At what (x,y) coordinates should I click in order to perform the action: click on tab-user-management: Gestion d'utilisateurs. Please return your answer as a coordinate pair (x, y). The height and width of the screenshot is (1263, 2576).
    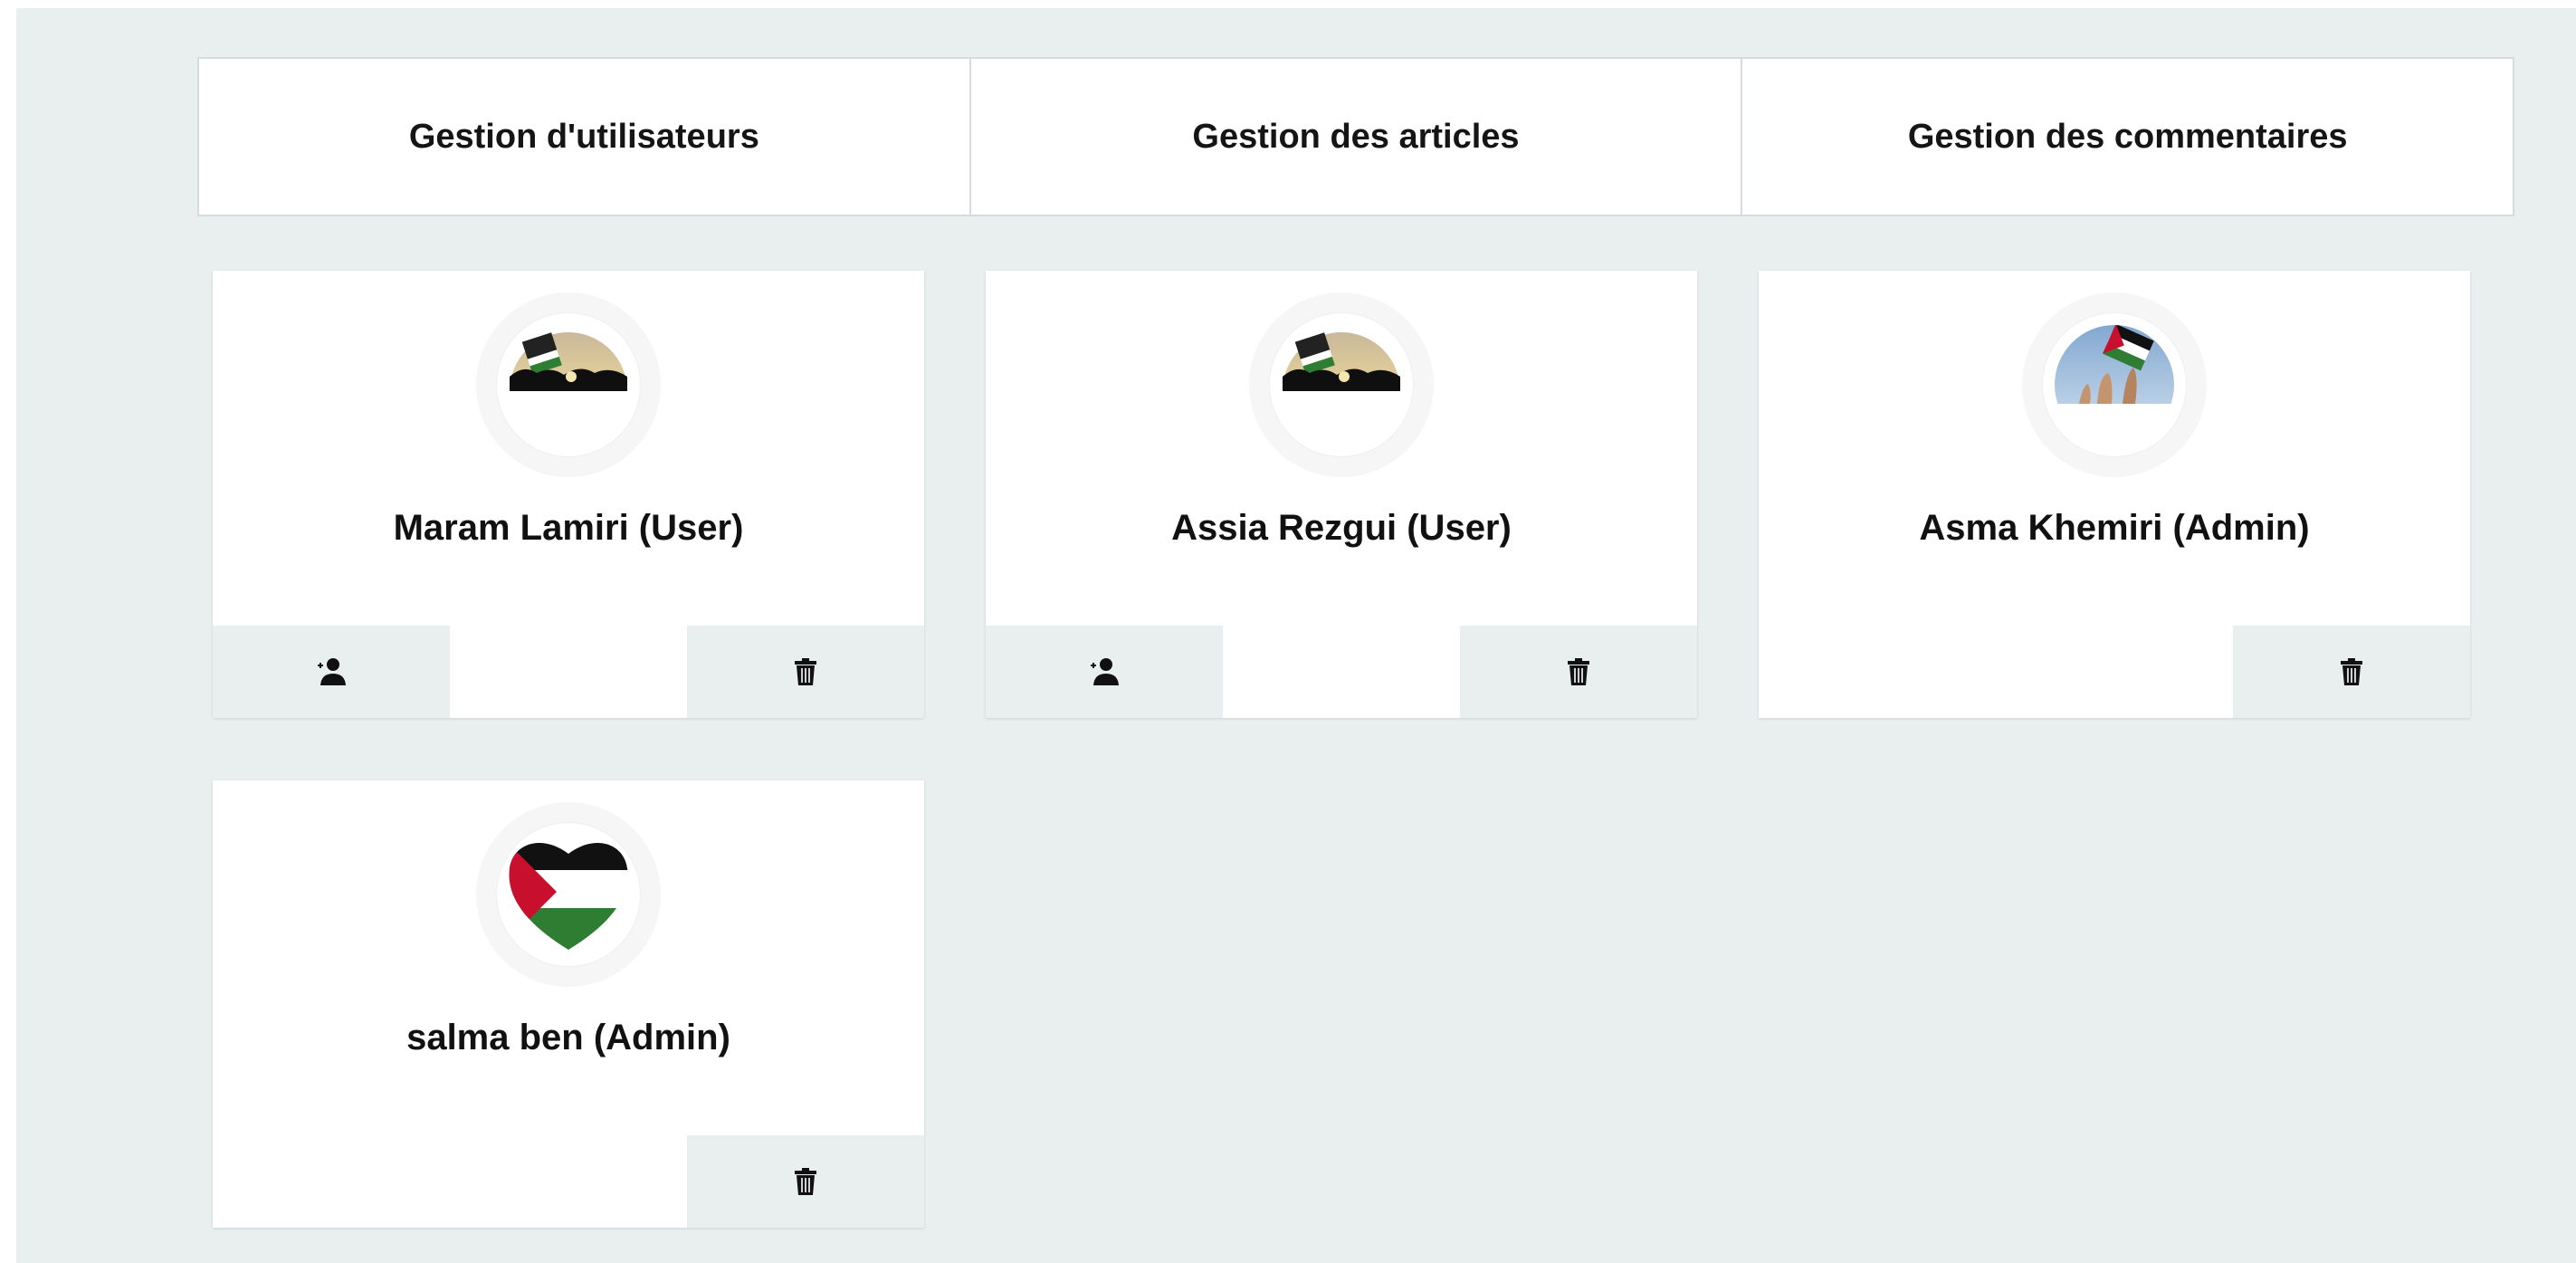
    Looking at the image, I should click on (584, 136).